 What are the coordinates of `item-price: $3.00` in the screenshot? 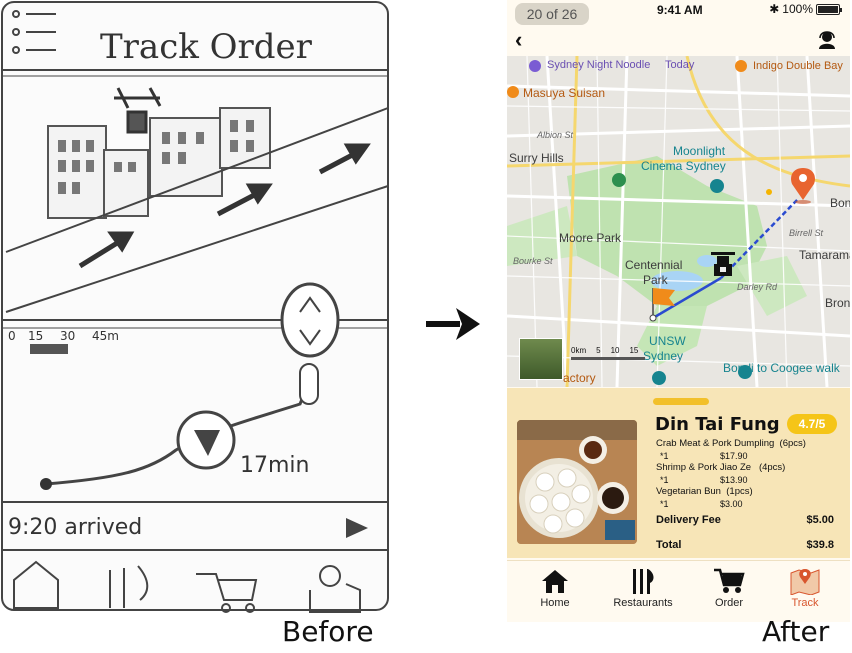 It's located at (731, 504).